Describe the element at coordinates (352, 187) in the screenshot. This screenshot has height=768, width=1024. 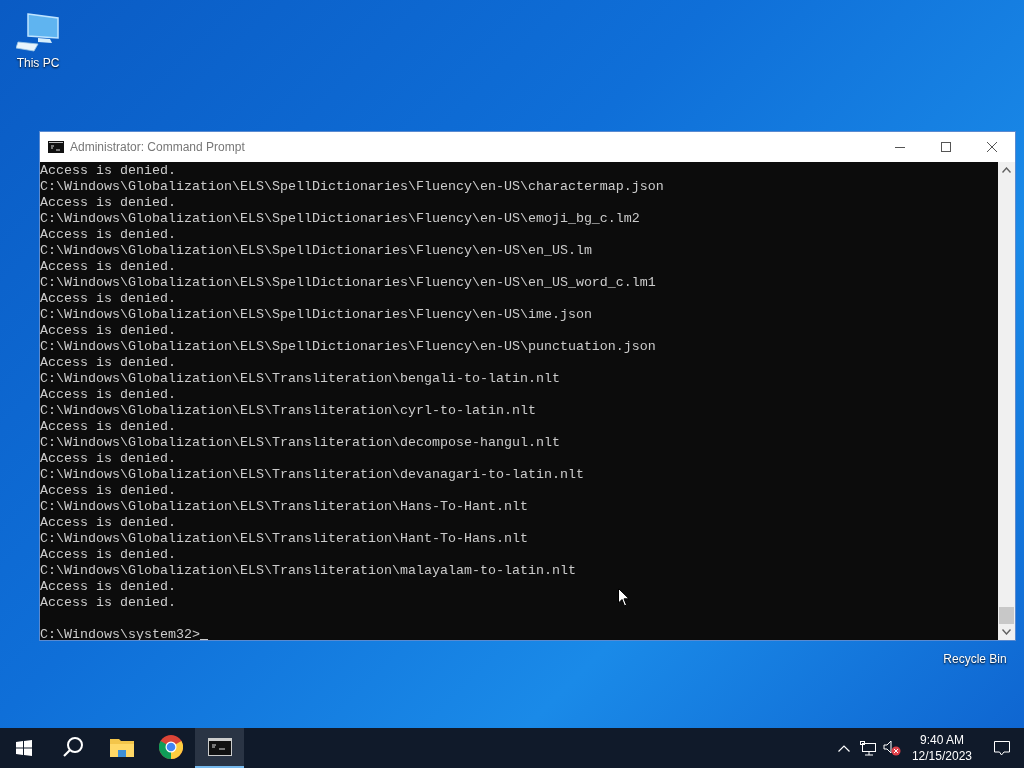
I see `console-line: C:\Windows\Globalization\ELS\SpellDictionaries\Fluency\en-US\charactermap.json` at that location.